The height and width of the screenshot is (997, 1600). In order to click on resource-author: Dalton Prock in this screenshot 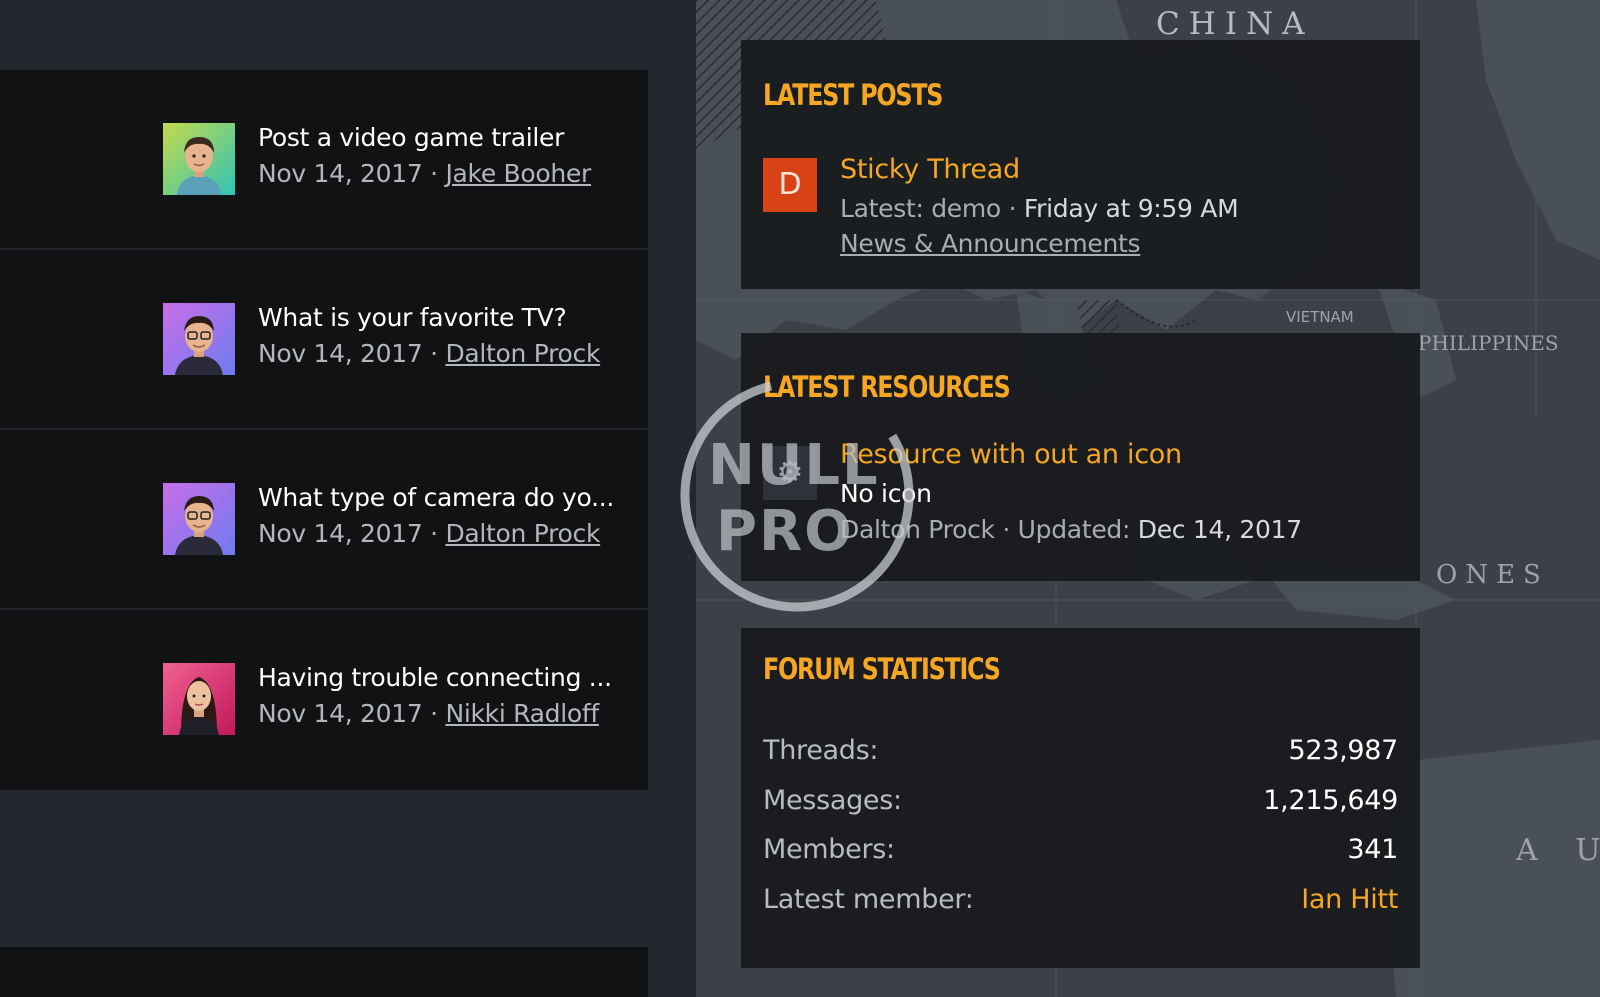, I will do `click(917, 529)`.